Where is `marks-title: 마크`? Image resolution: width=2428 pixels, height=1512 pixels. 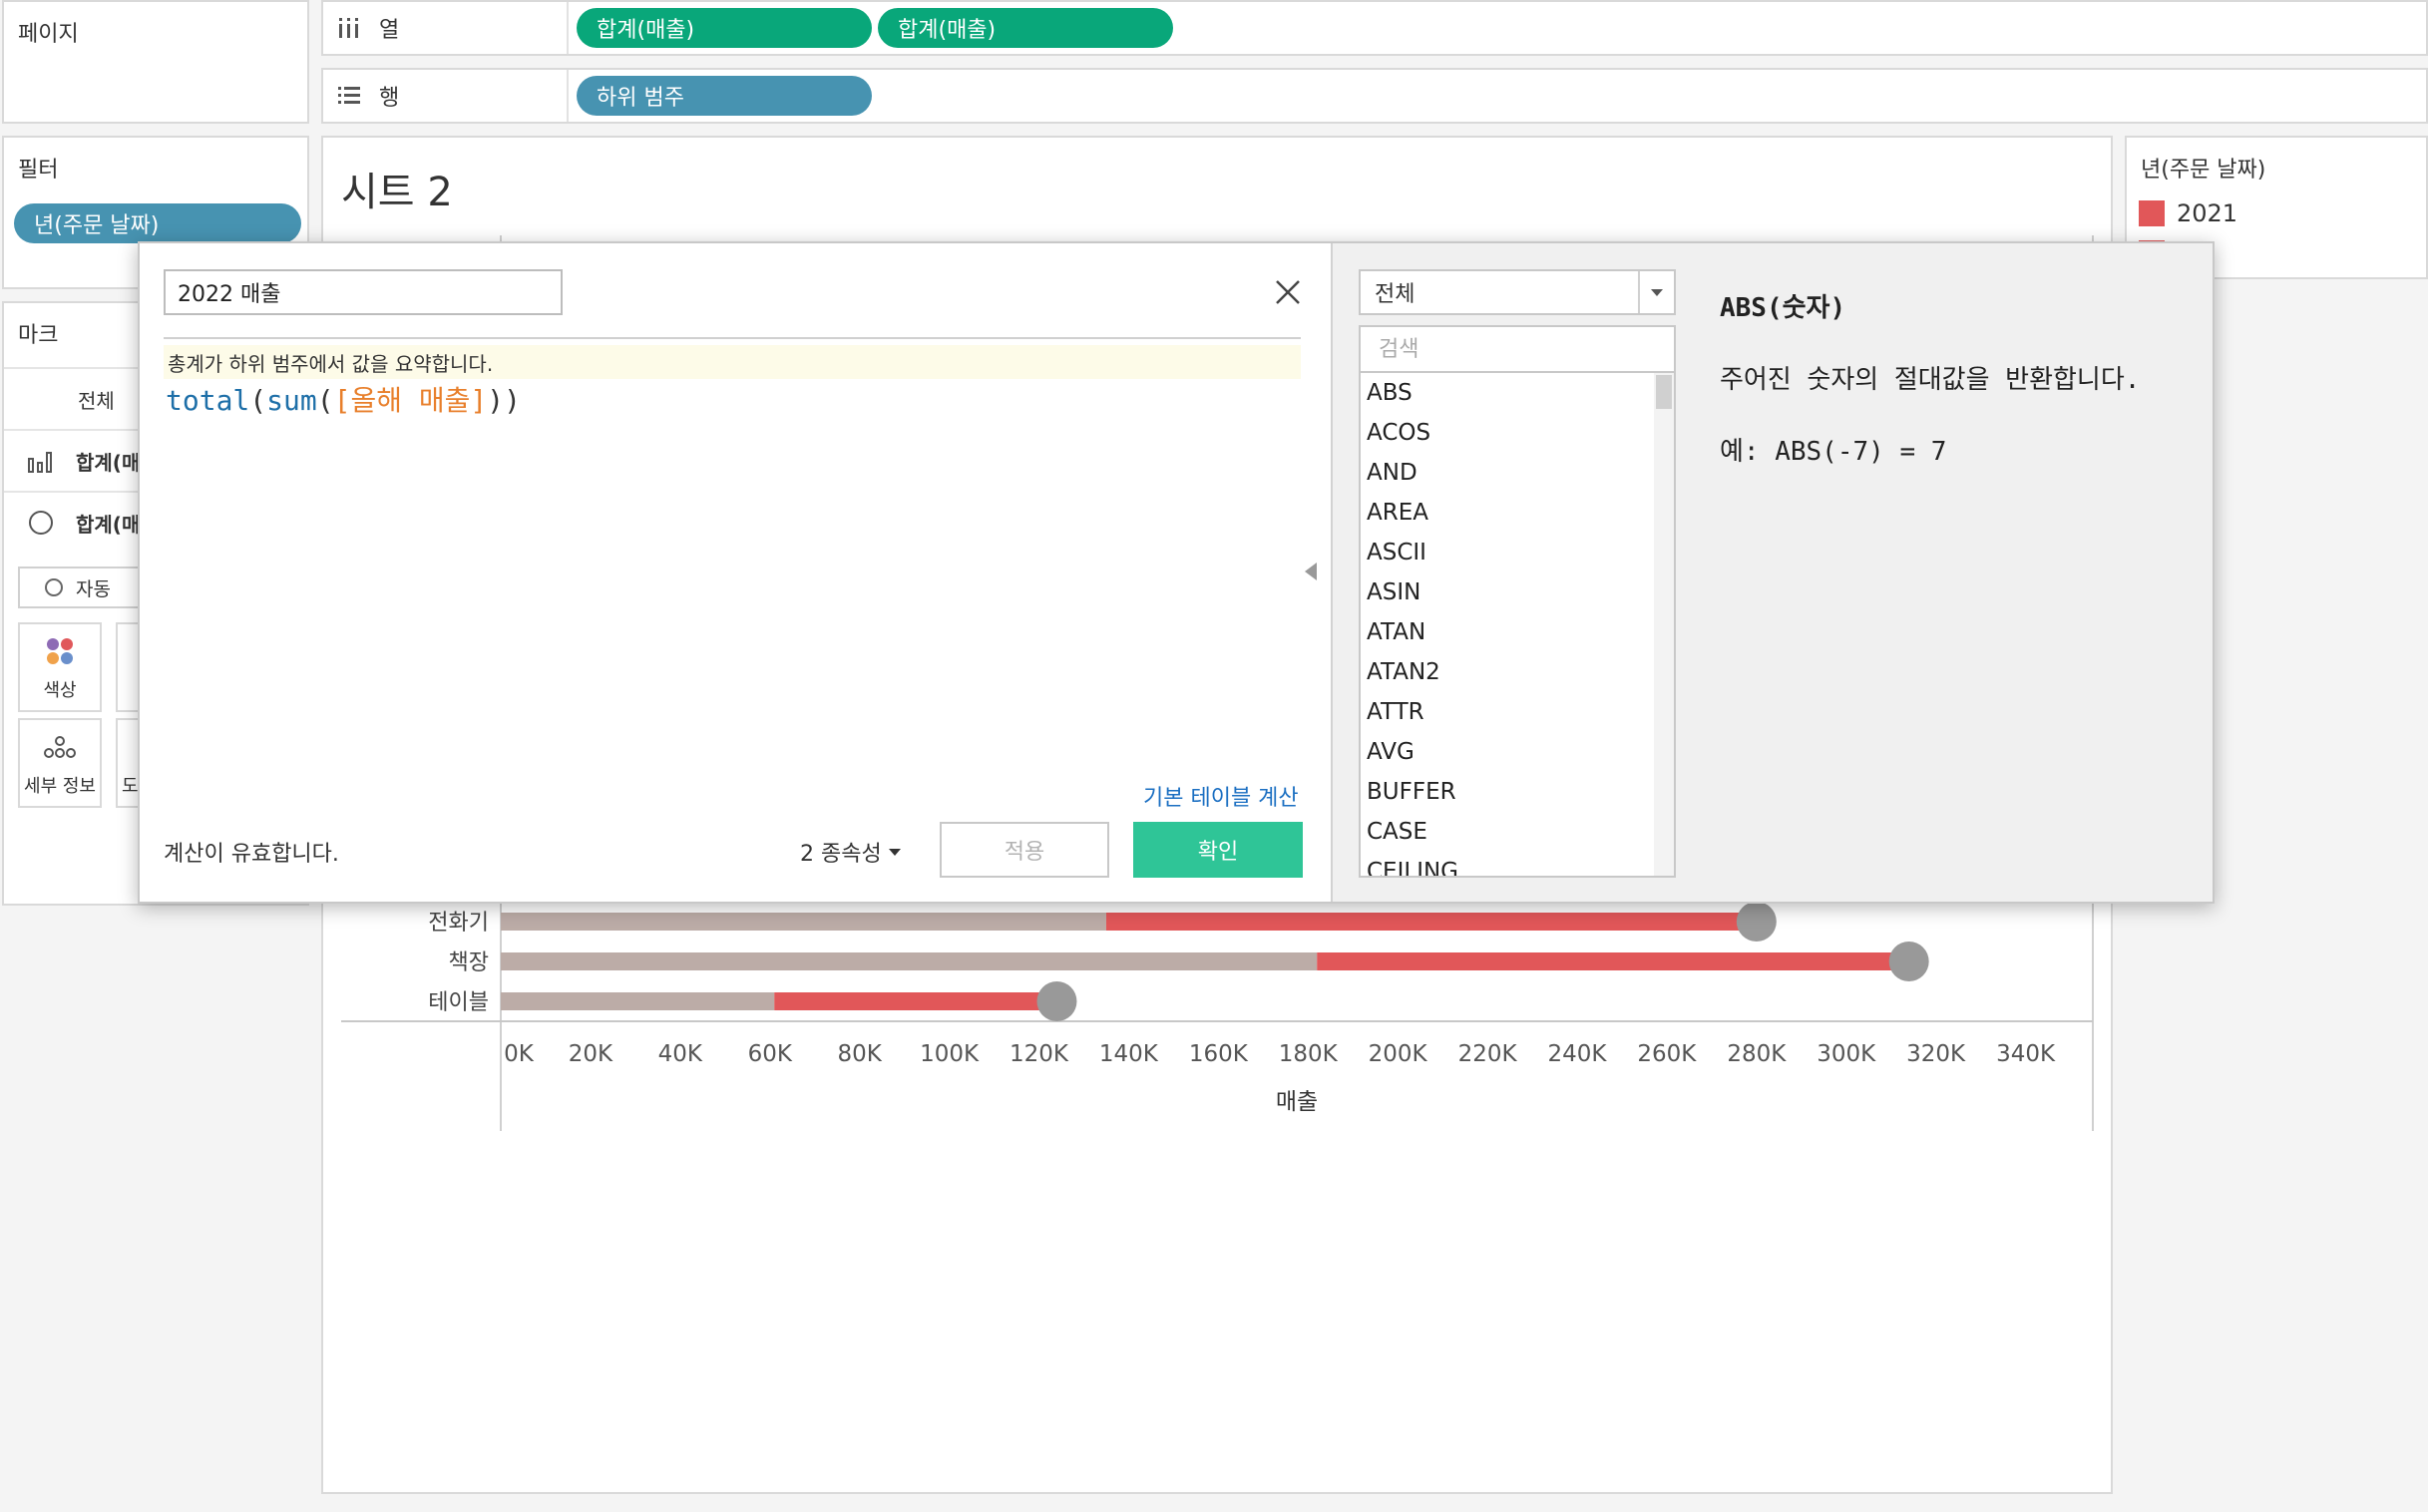 marks-title: 마크 is located at coordinates (39, 335).